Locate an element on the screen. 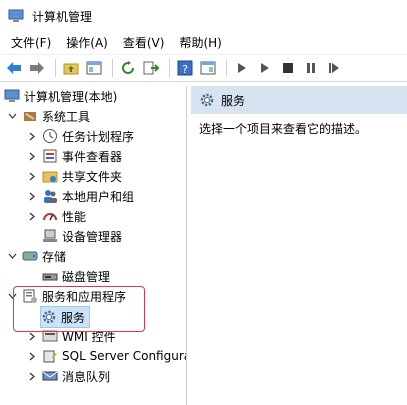 This screenshot has height=405, width=407. tree-label: 性能 is located at coordinates (74, 216).